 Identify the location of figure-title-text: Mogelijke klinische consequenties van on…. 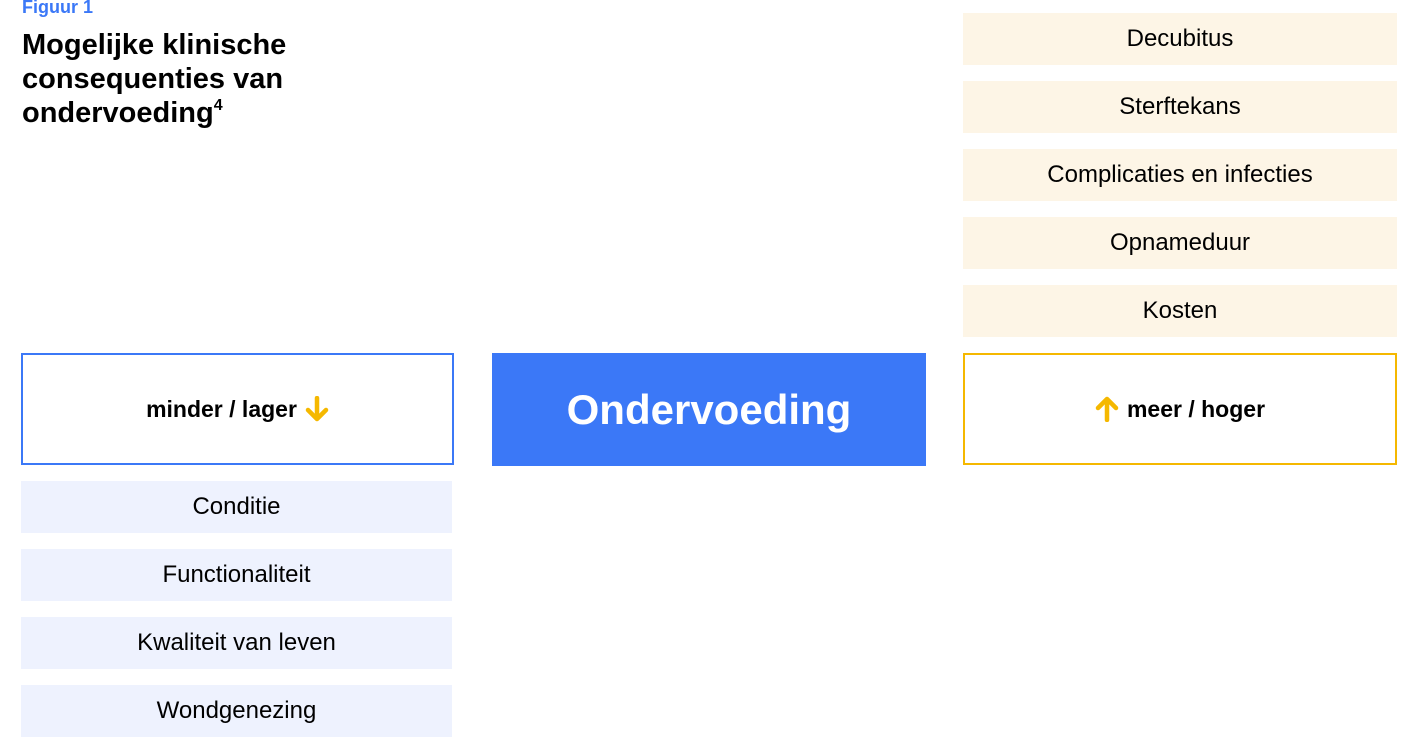
(154, 79).